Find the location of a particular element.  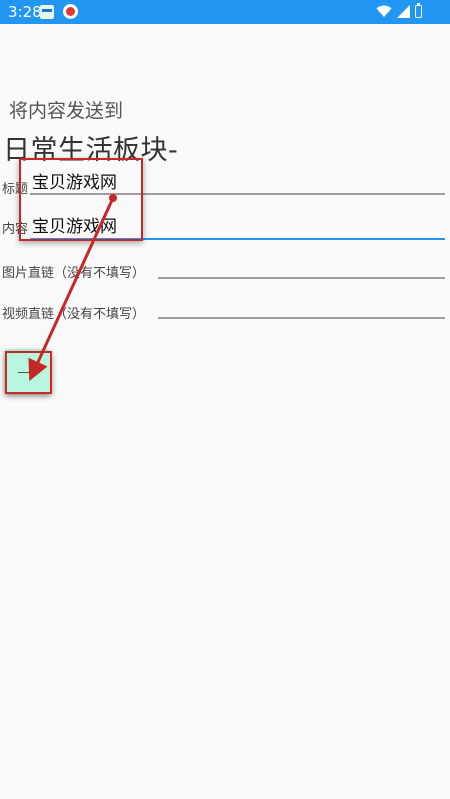

status-bar: 3:28 is located at coordinates (225, 12).